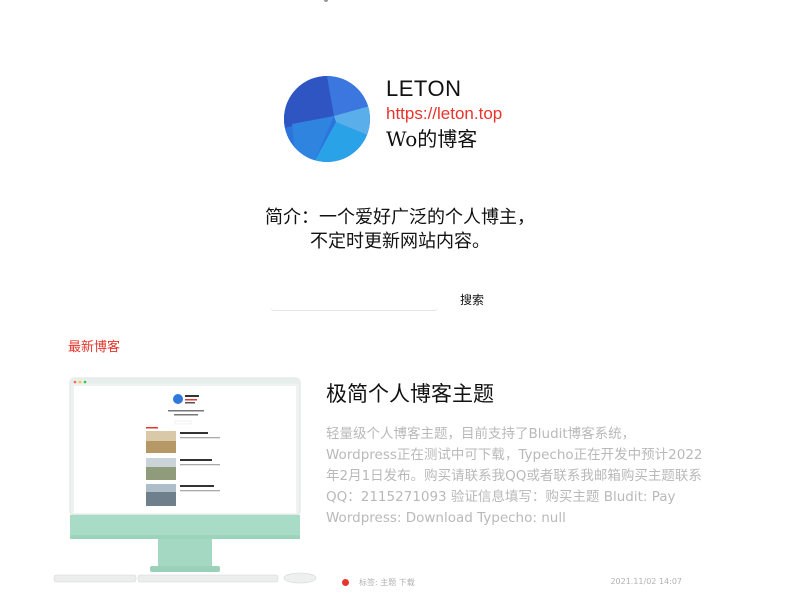 Image resolution: width=800 pixels, height=600 pixels. I want to click on post-meta: 标签: 主题 下载 2021.11/02 14:07, so click(514, 583).